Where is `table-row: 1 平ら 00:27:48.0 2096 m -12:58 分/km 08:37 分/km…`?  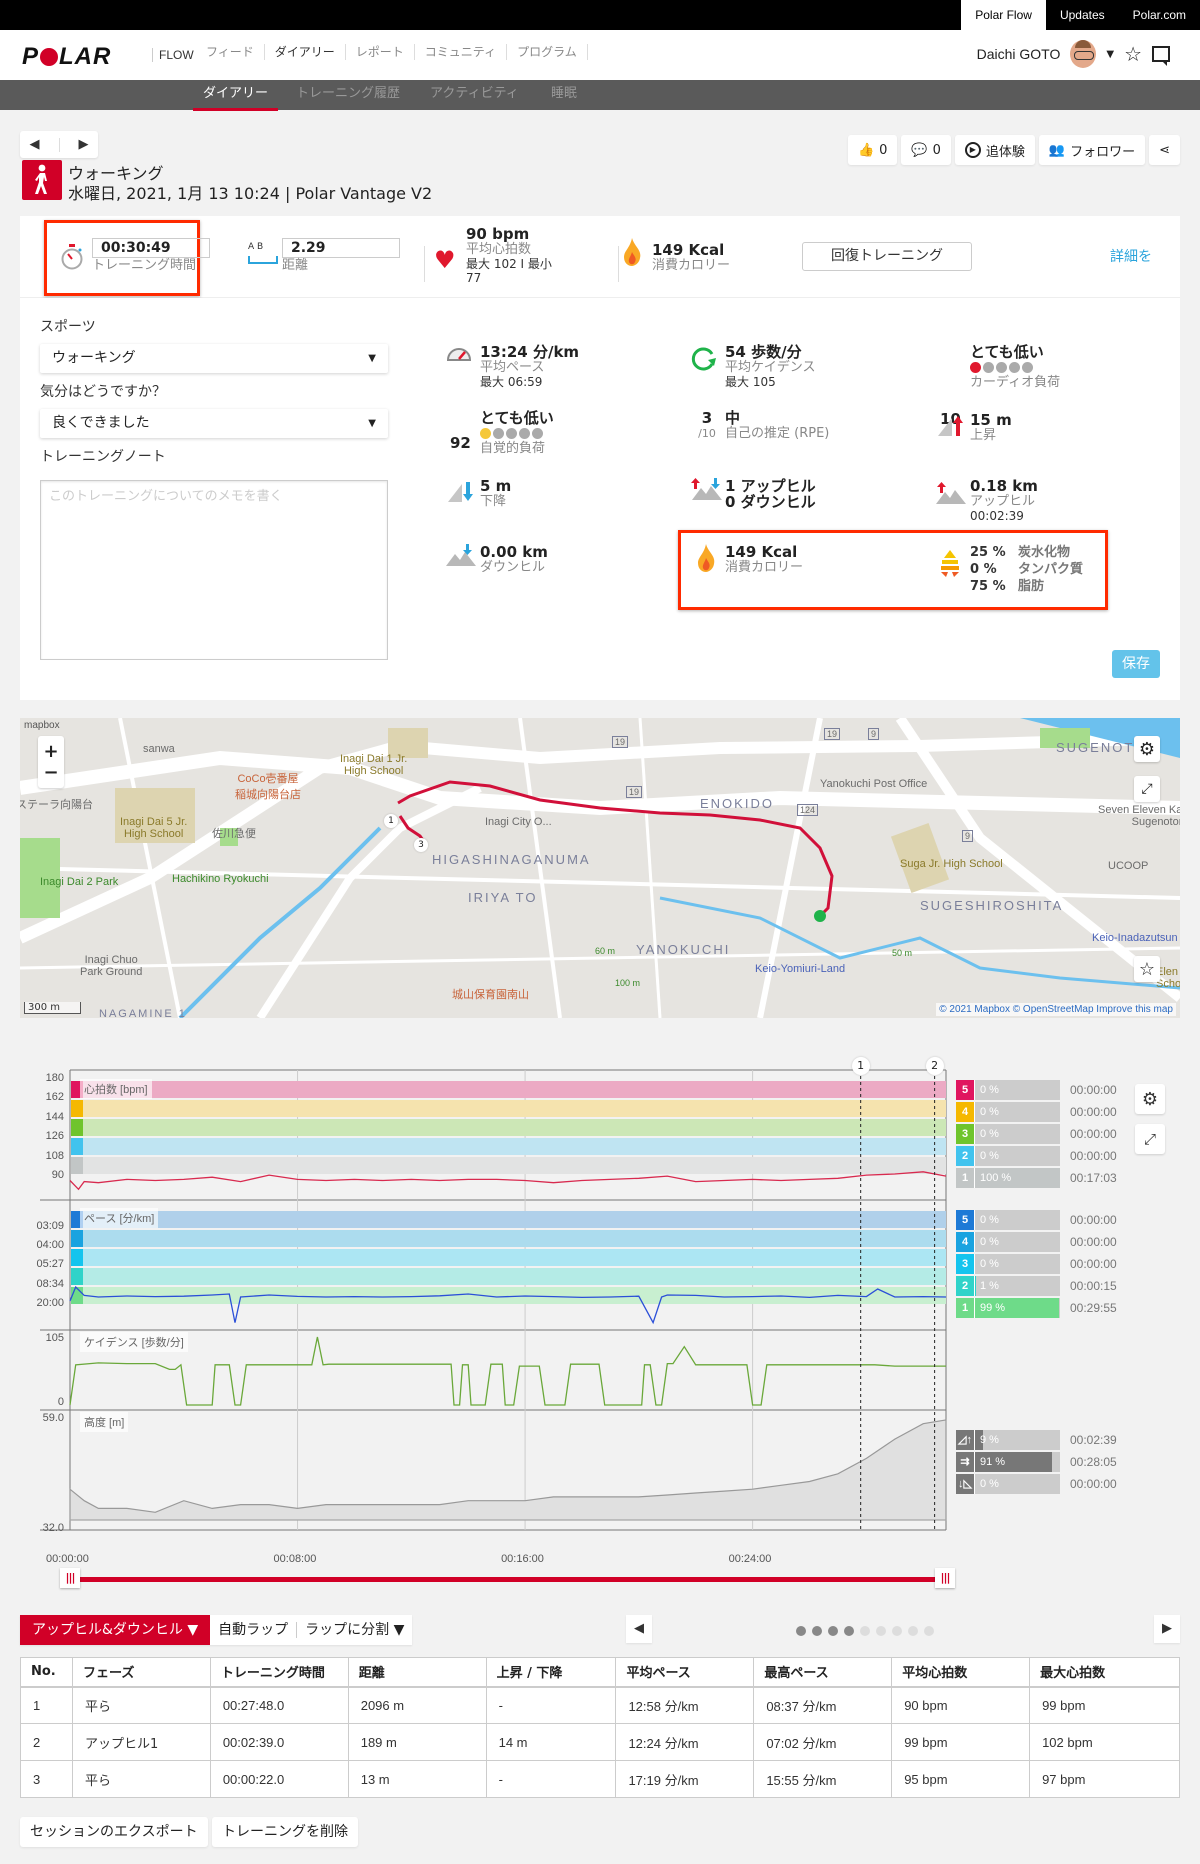 table-row: 1 平ら 00:27:48.0 2096 m -12:58 分/km 08:37 分/km… is located at coordinates (600, 1705).